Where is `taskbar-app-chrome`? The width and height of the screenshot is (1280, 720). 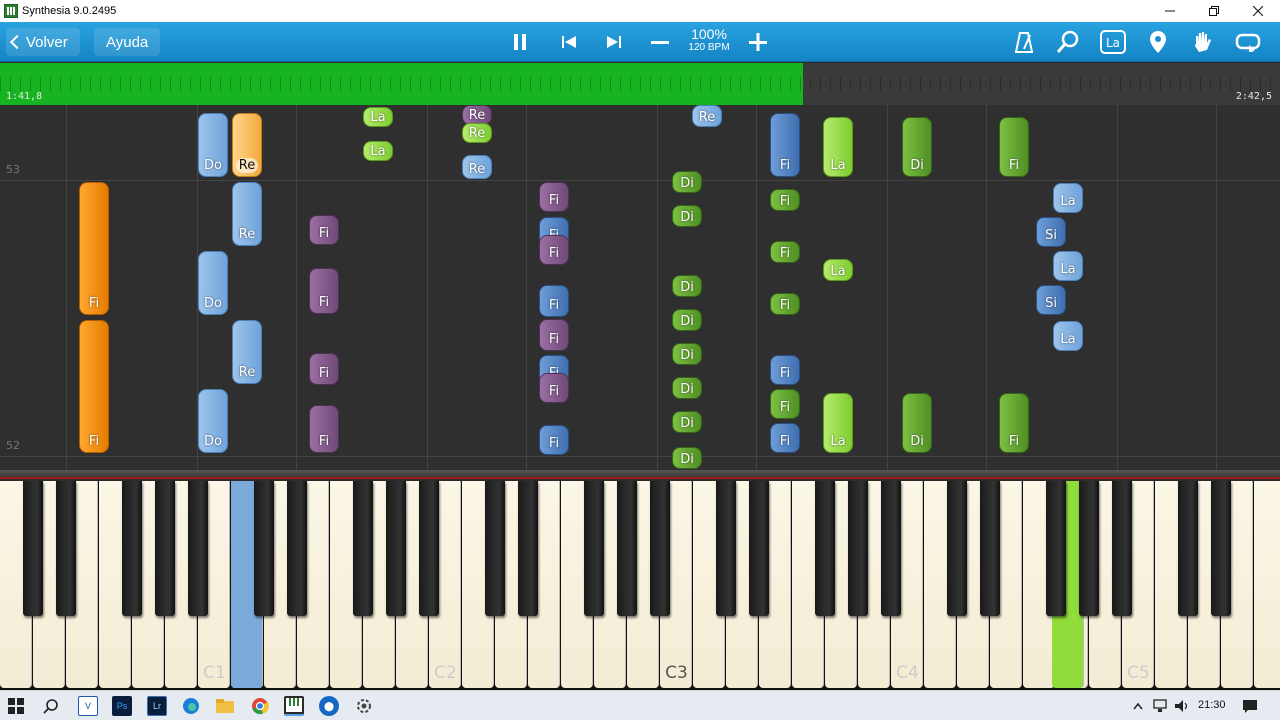 taskbar-app-chrome is located at coordinates (260, 706).